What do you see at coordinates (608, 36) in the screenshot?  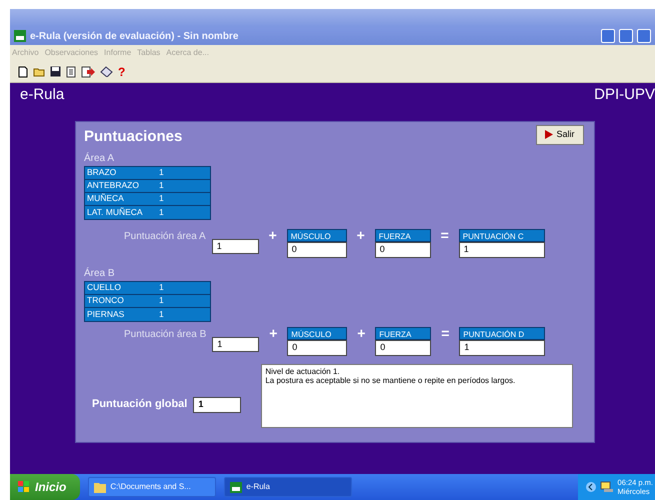 I see `minimize-button` at bounding box center [608, 36].